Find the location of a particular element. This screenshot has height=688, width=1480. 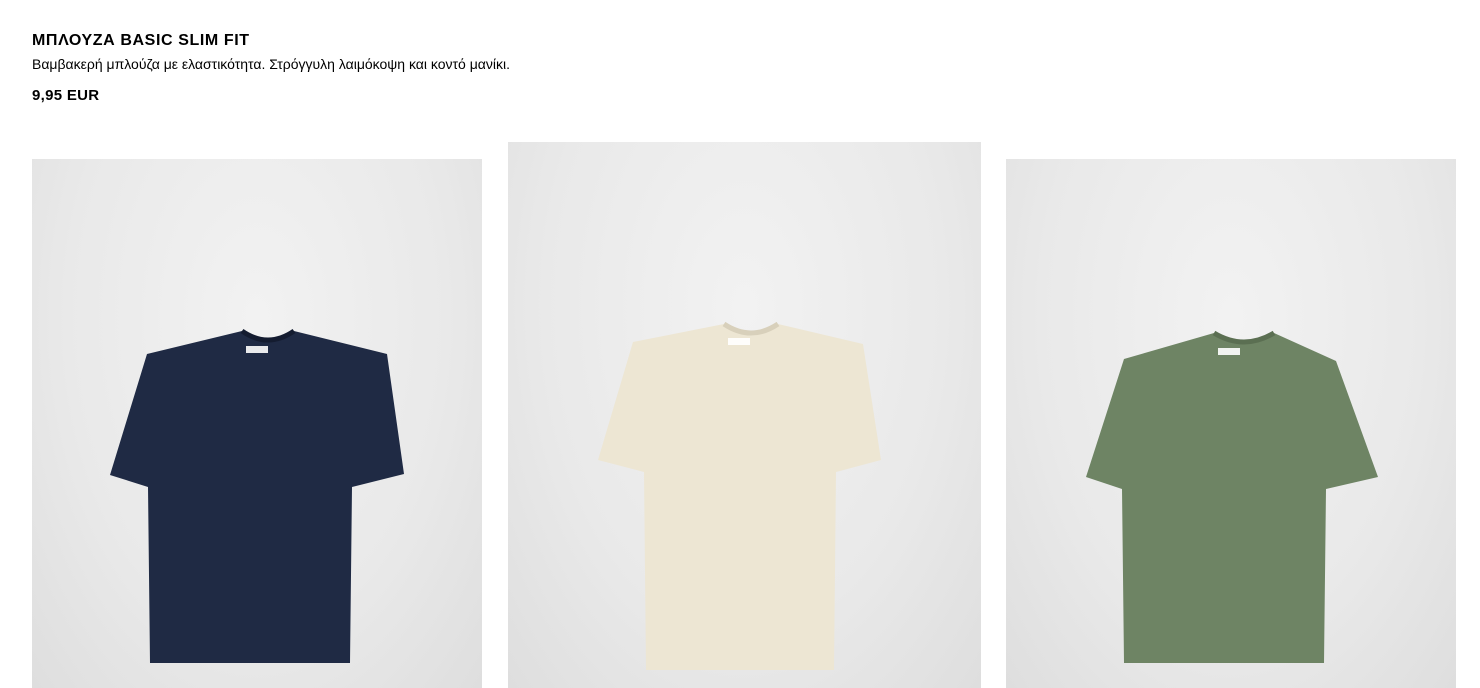

tshirt-ecru-icon is located at coordinates (739, 495).